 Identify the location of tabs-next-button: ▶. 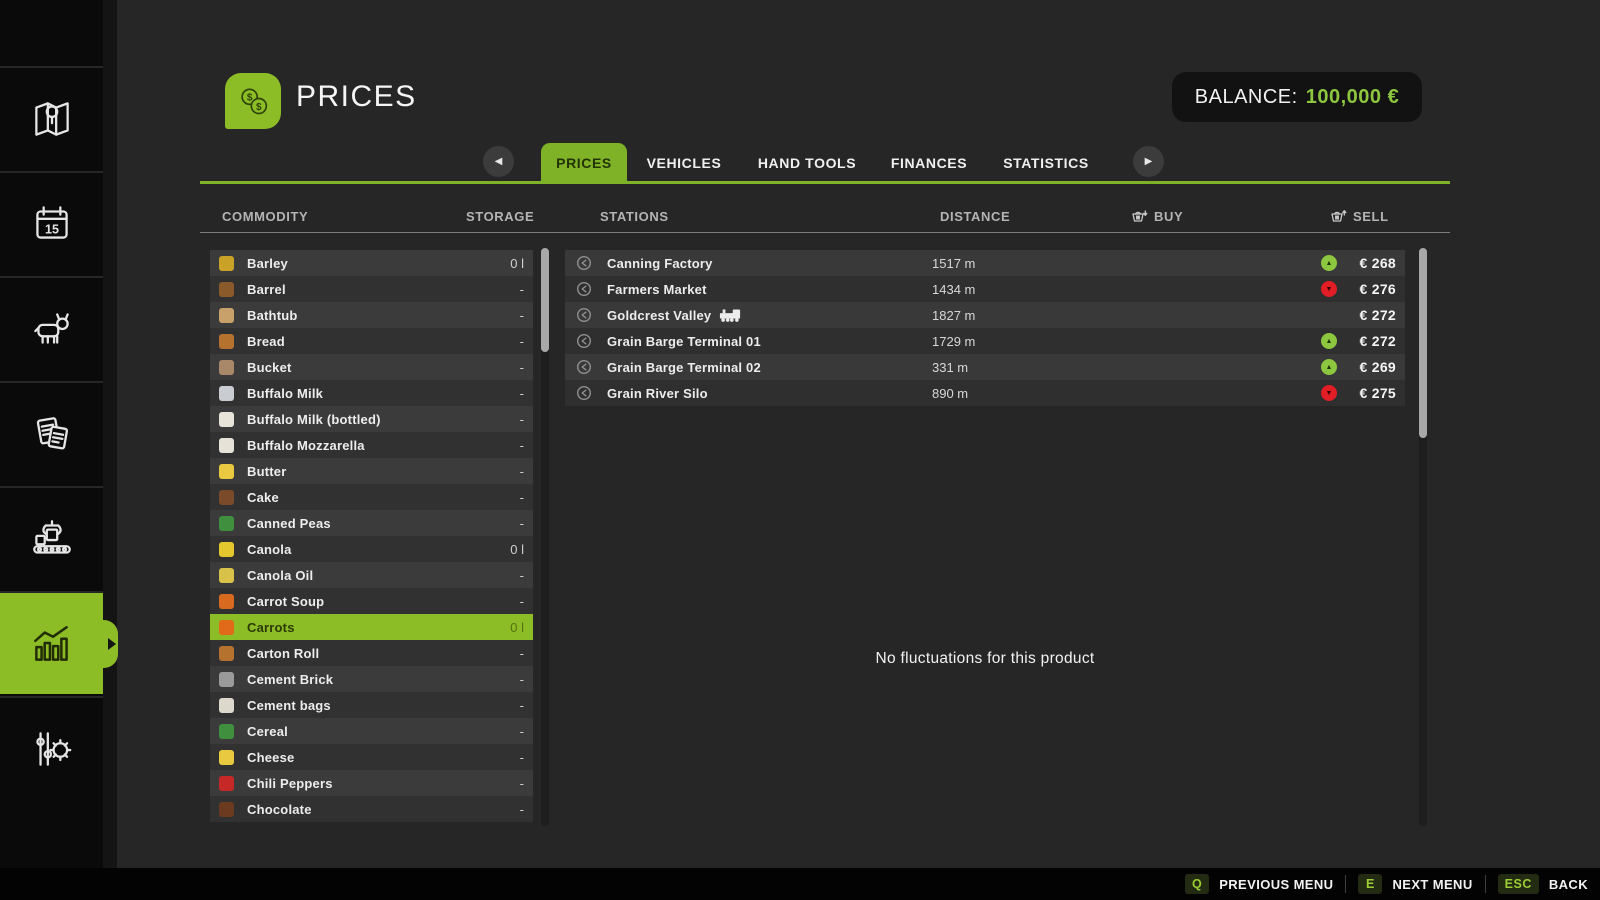
(1148, 161).